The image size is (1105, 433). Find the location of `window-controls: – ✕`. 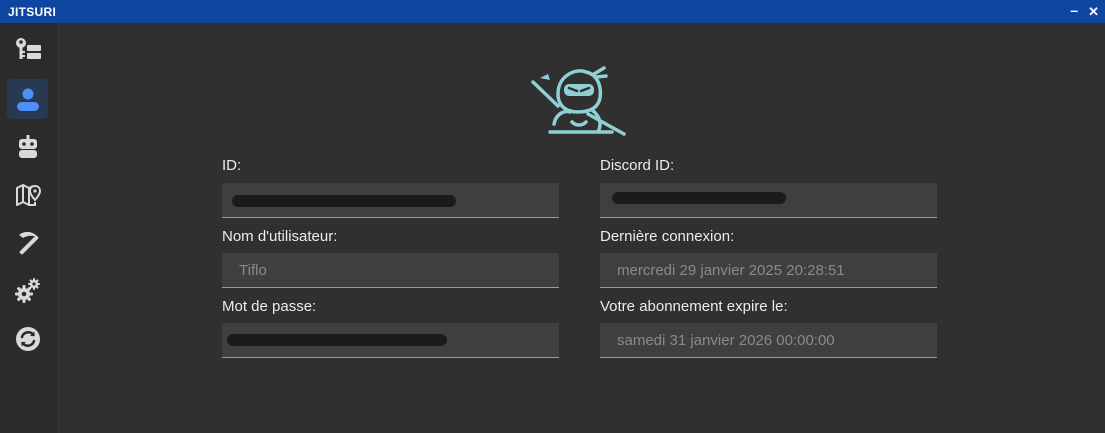

window-controls: – ✕ is located at coordinates (1084, 11).